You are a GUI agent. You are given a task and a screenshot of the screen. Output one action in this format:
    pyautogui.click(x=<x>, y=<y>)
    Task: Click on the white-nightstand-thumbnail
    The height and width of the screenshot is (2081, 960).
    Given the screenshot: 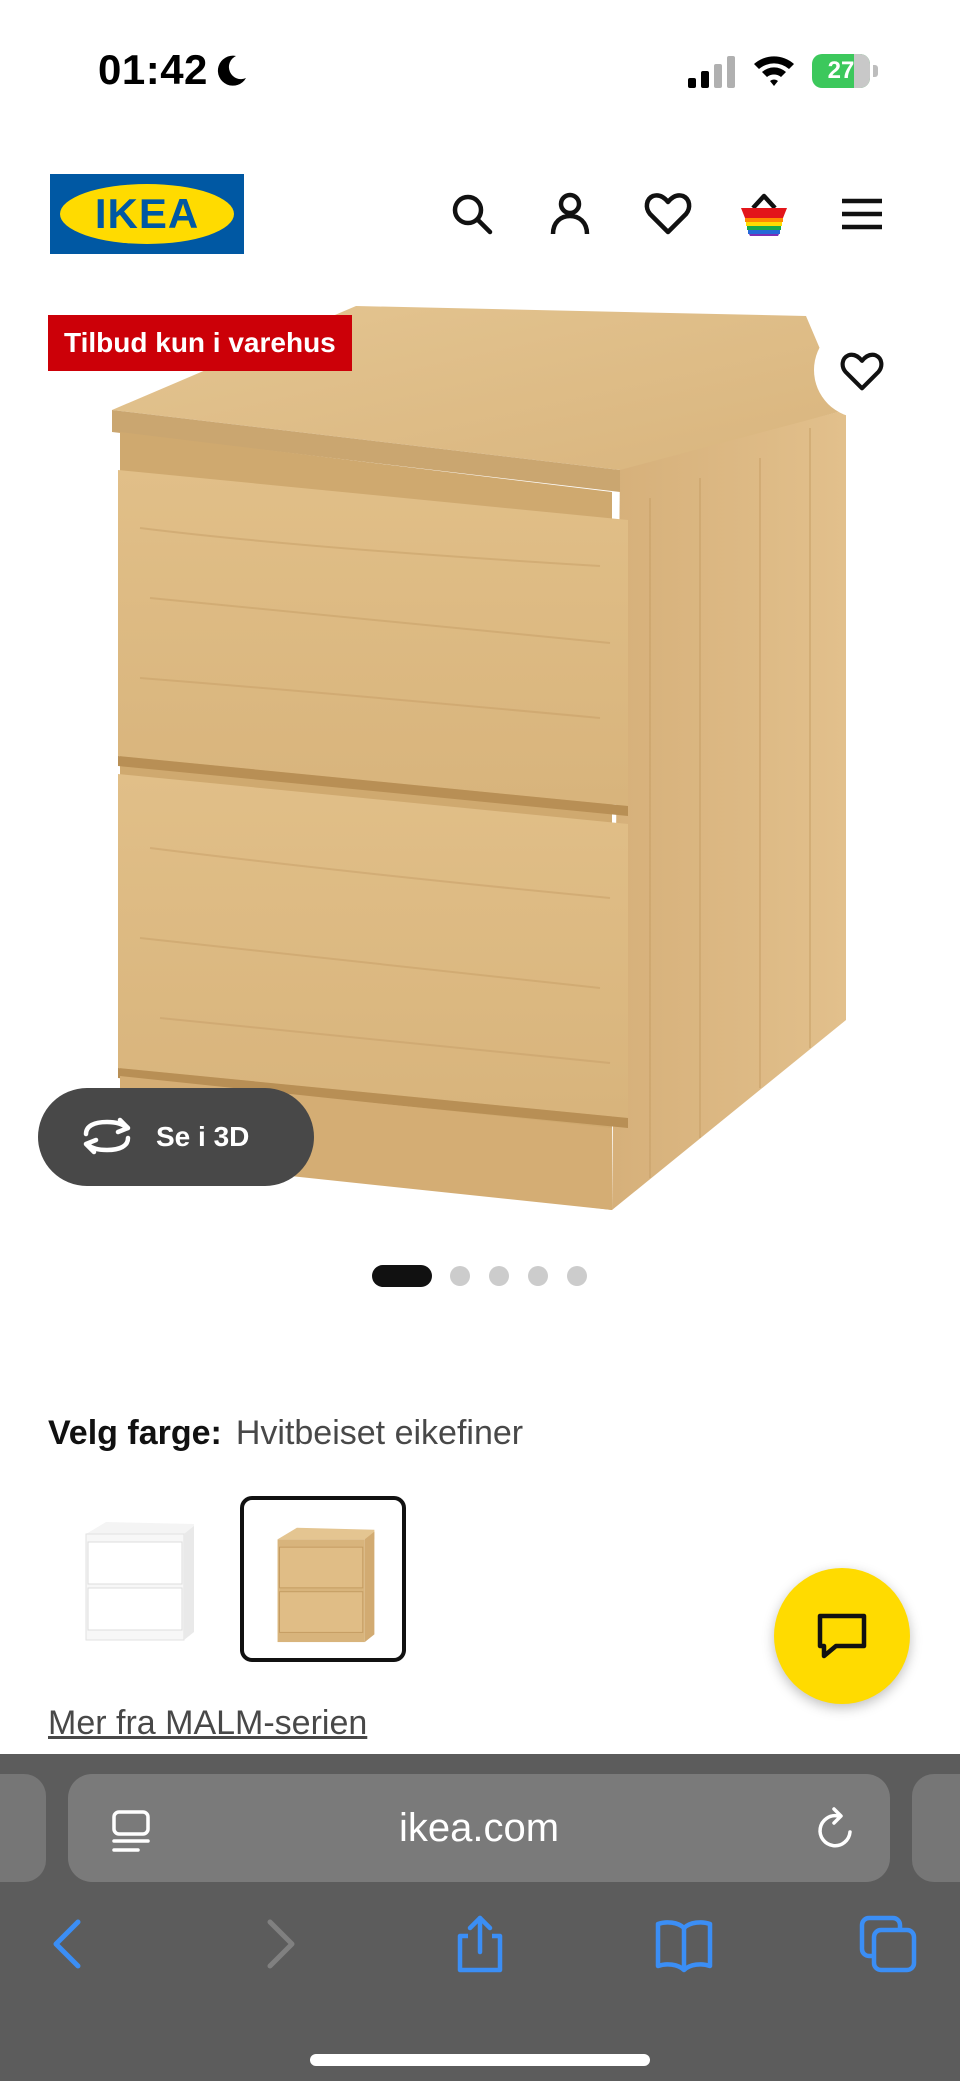 What is the action you would take?
    pyautogui.click(x=139, y=1581)
    